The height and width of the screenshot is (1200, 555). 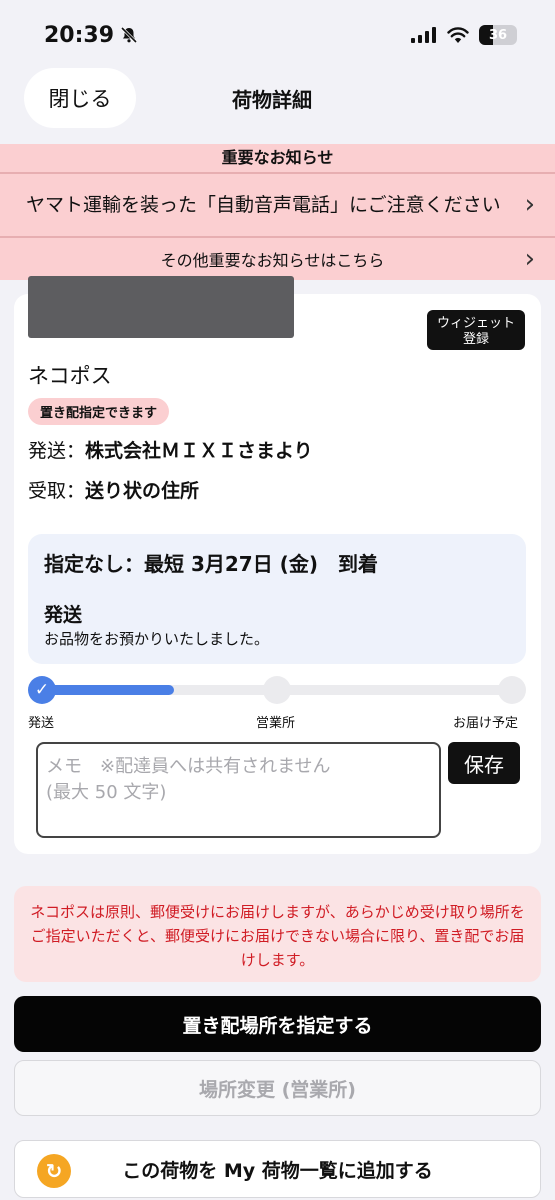 What do you see at coordinates (277, 1024) in the screenshot?
I see `specify-drop-location-button: 置き配場所を指定する` at bounding box center [277, 1024].